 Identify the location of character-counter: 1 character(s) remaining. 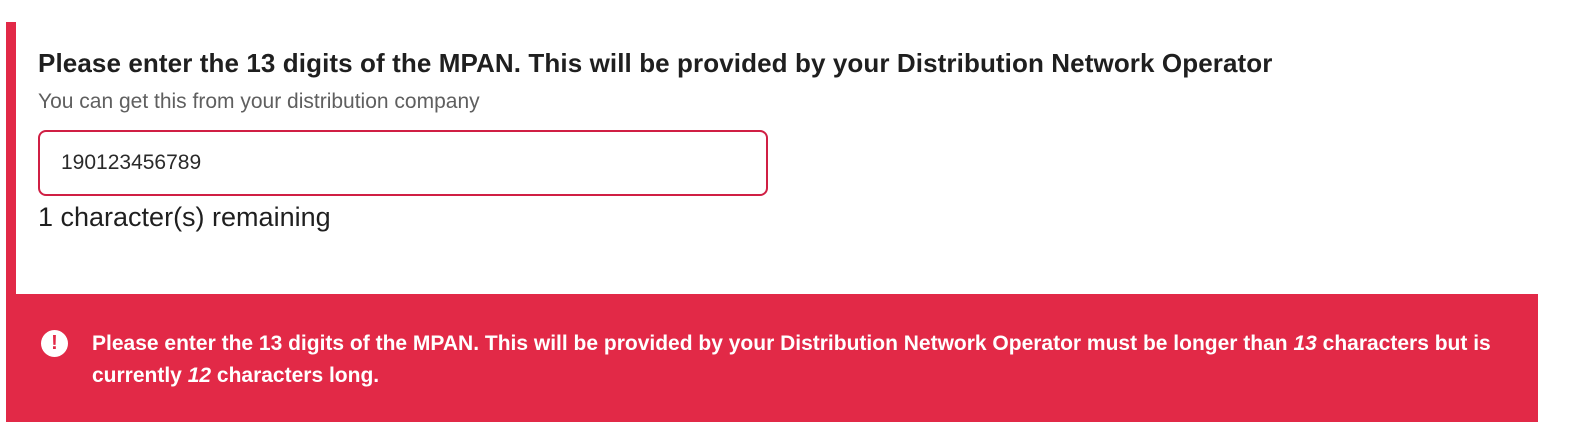
(184, 217).